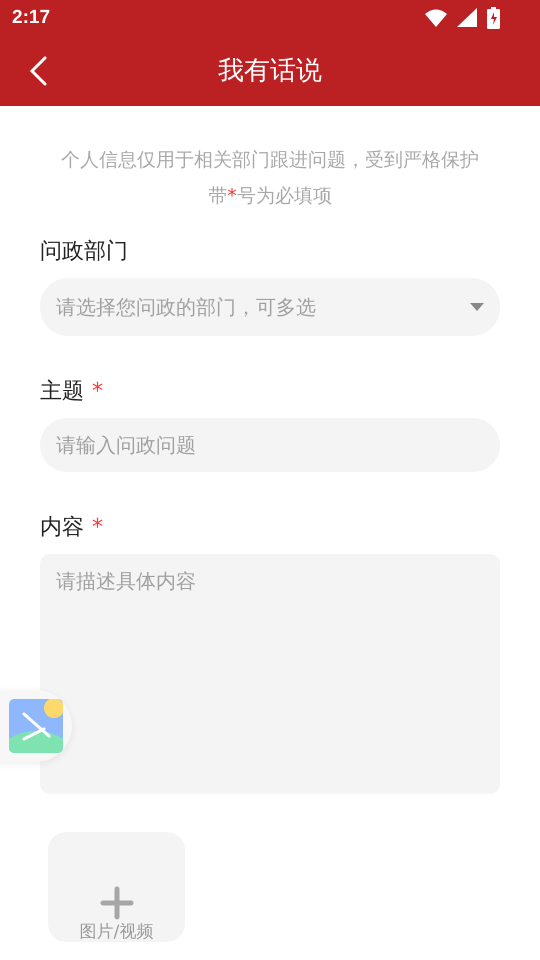 The image size is (540, 960). Describe the element at coordinates (270, 71) in the screenshot. I see `page-title: 我有话说` at that location.